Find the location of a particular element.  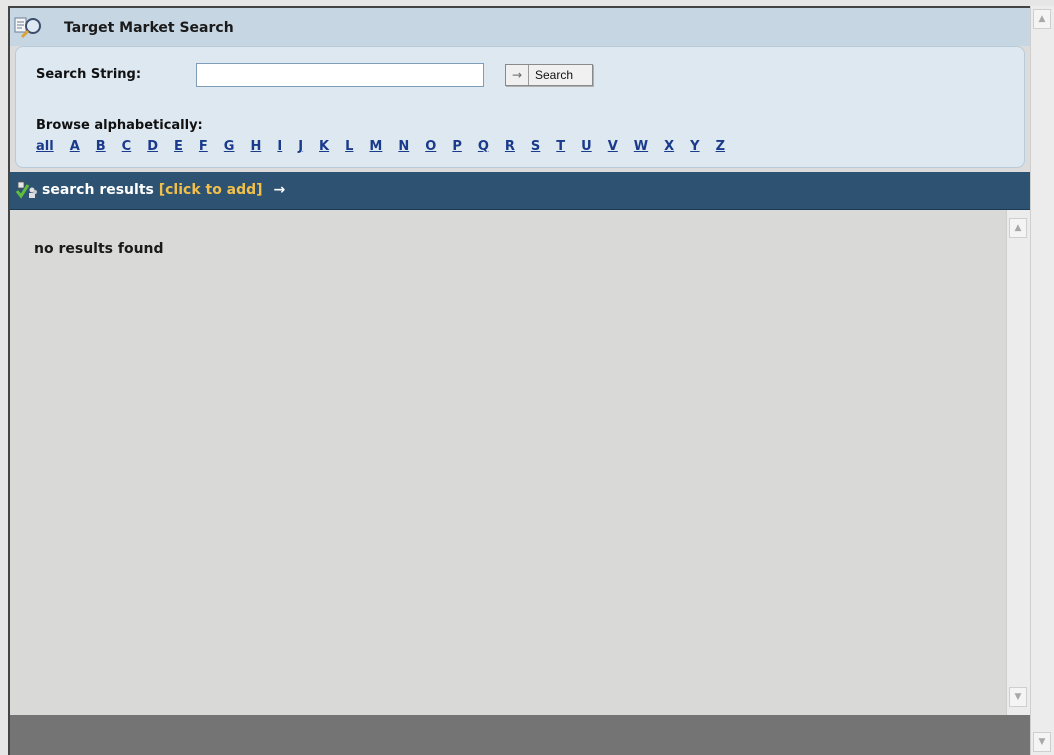

results-scrollbar: ▲ ▼ is located at coordinates (1018, 462).